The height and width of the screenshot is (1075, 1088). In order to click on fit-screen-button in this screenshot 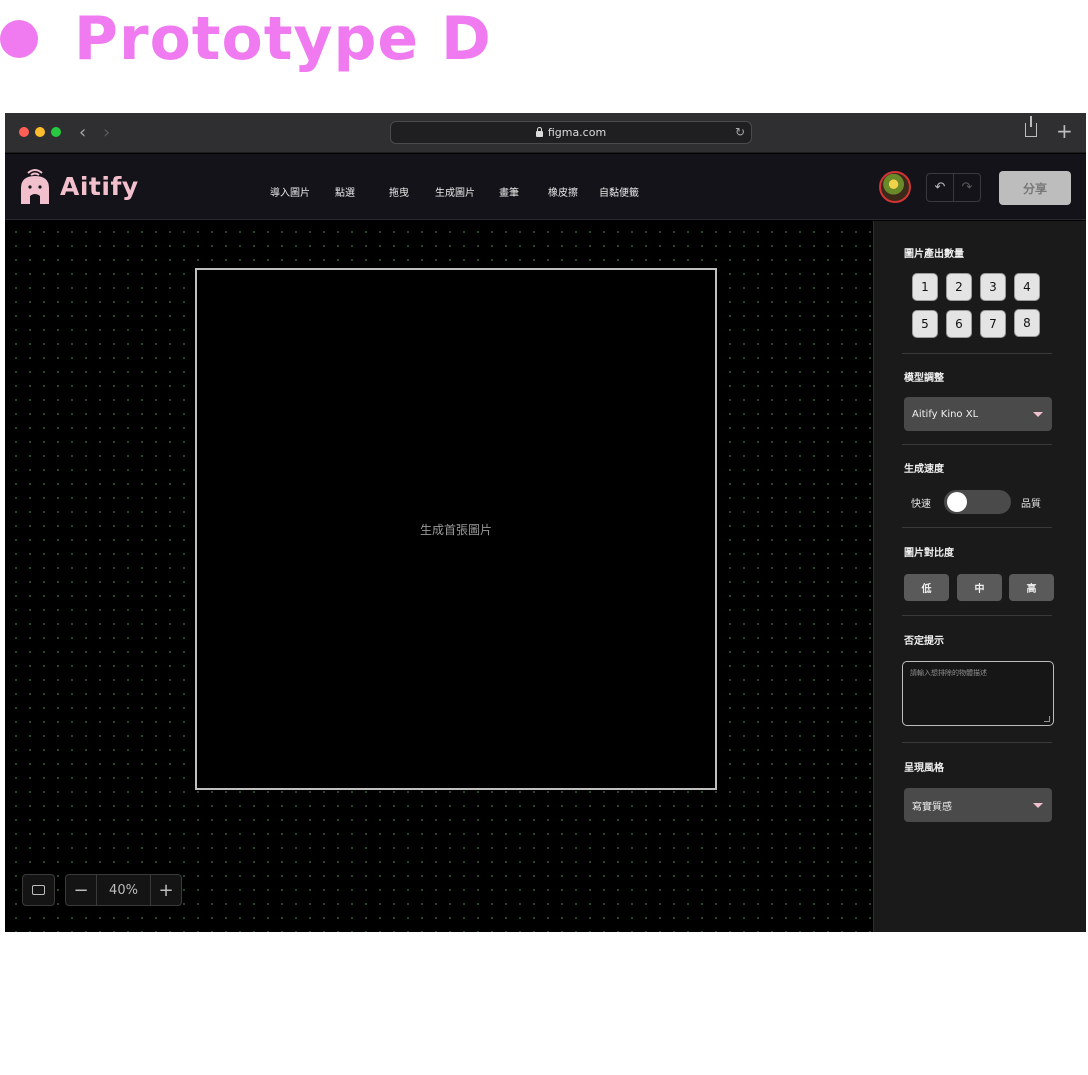, I will do `click(38, 890)`.